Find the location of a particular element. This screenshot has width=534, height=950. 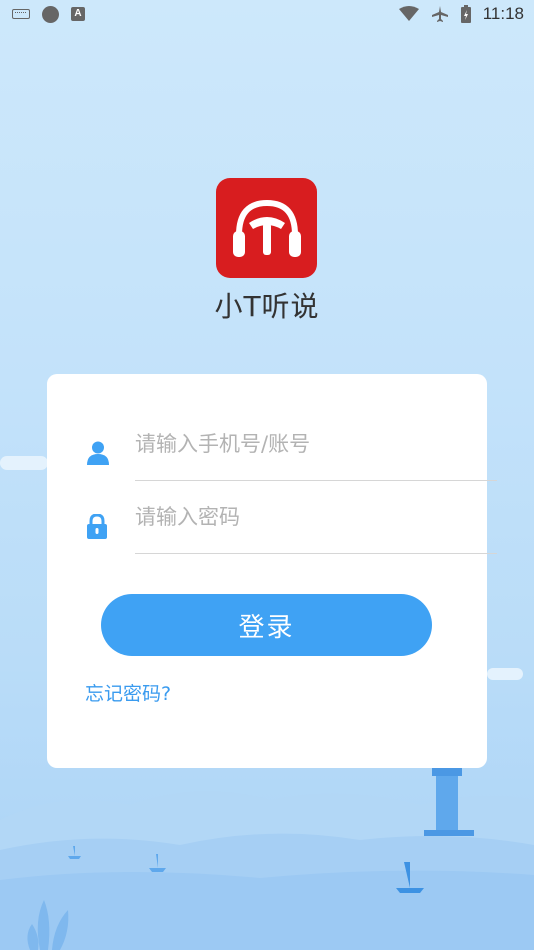

status-time: 11:18 is located at coordinates (503, 13).